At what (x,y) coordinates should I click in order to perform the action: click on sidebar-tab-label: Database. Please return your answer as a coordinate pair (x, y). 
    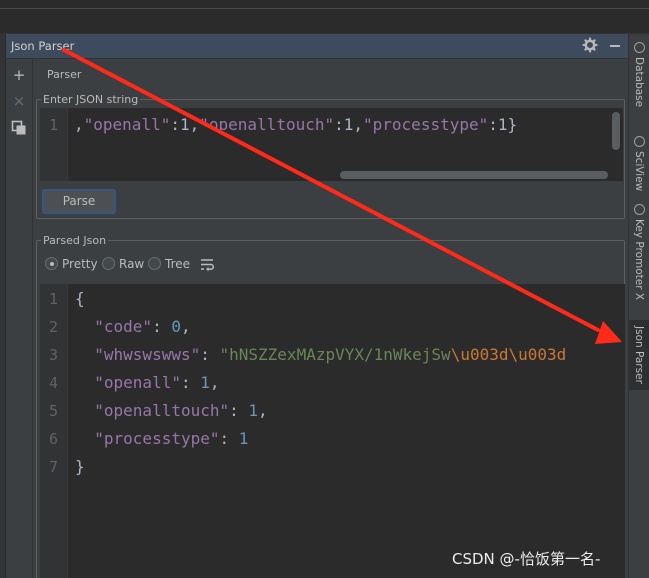
    Looking at the image, I should click on (639, 82).